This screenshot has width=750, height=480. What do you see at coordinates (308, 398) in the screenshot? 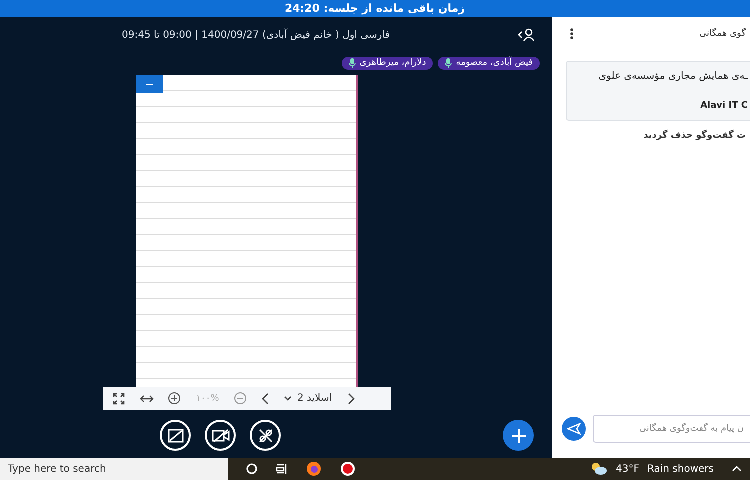
I see `slide-selector: اسلاید 2` at bounding box center [308, 398].